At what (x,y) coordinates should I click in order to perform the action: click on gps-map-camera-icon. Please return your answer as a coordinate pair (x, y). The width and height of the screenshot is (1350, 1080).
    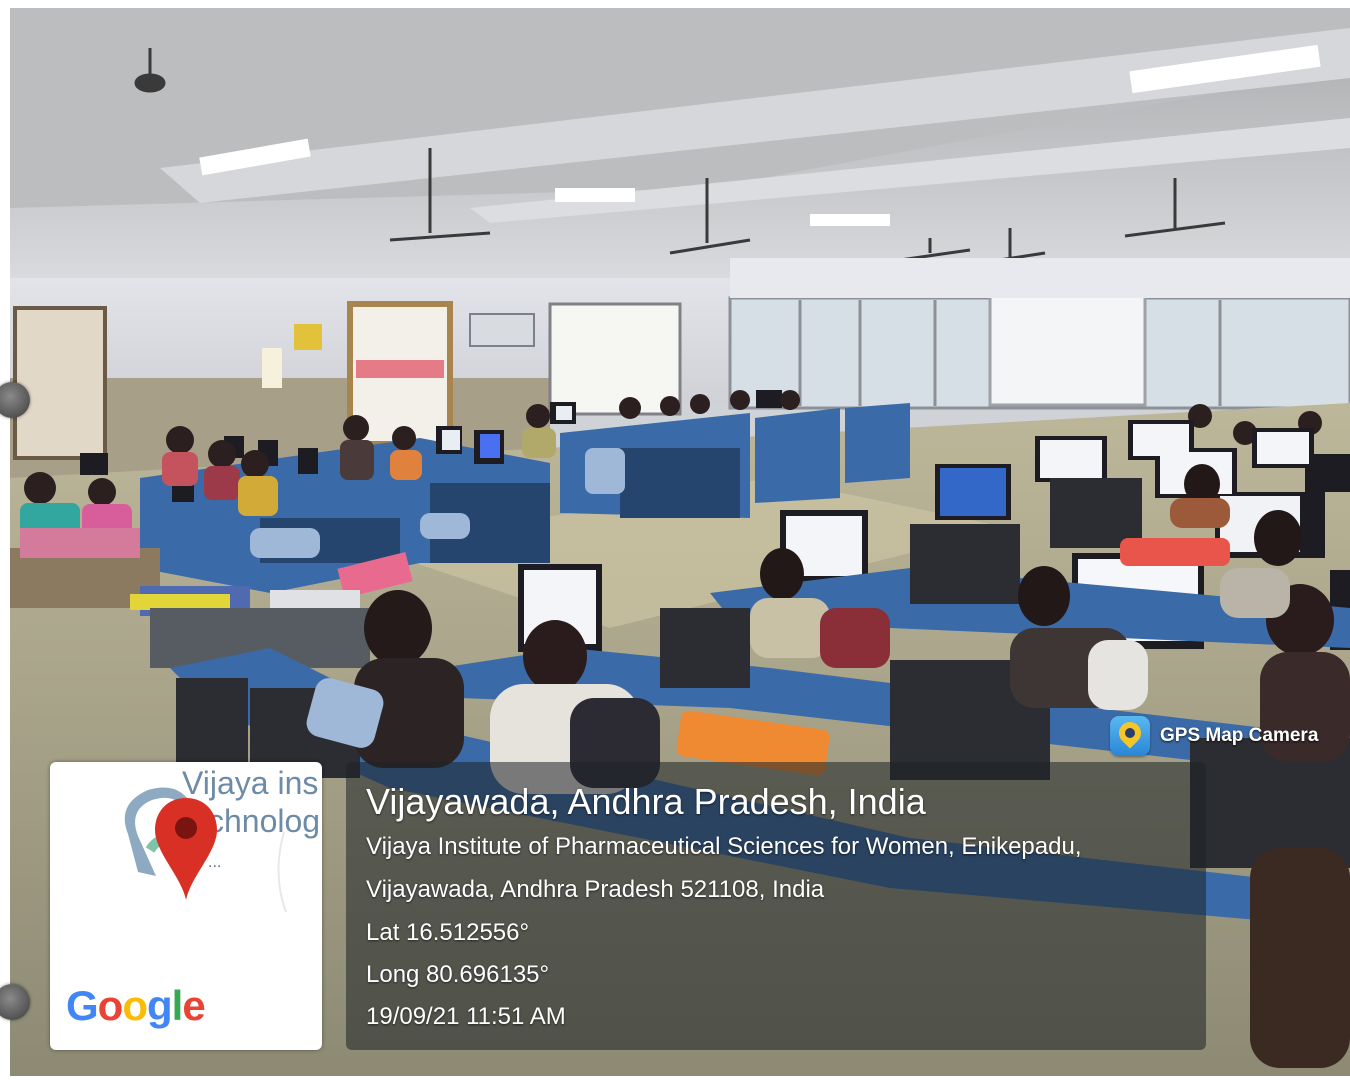
    Looking at the image, I should click on (1130, 736).